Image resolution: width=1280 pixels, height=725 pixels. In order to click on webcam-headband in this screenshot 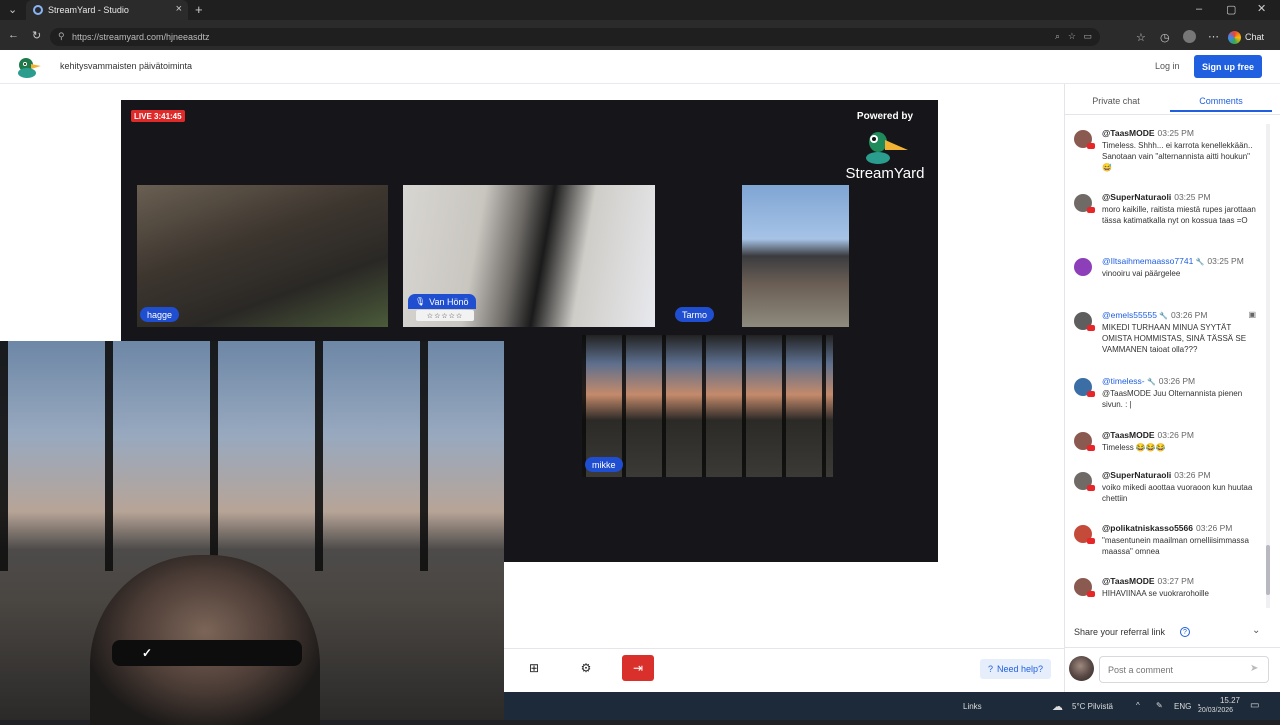, I will do `click(207, 653)`.